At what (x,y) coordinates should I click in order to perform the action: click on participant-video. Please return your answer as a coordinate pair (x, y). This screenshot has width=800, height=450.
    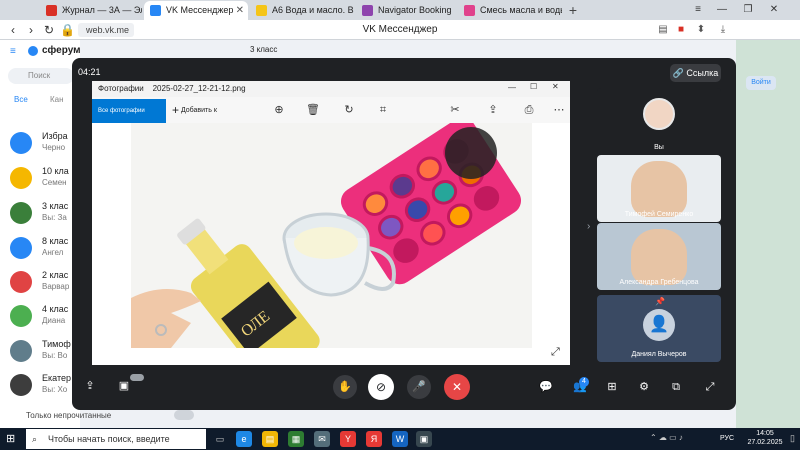
    Looking at the image, I should click on (659, 257).